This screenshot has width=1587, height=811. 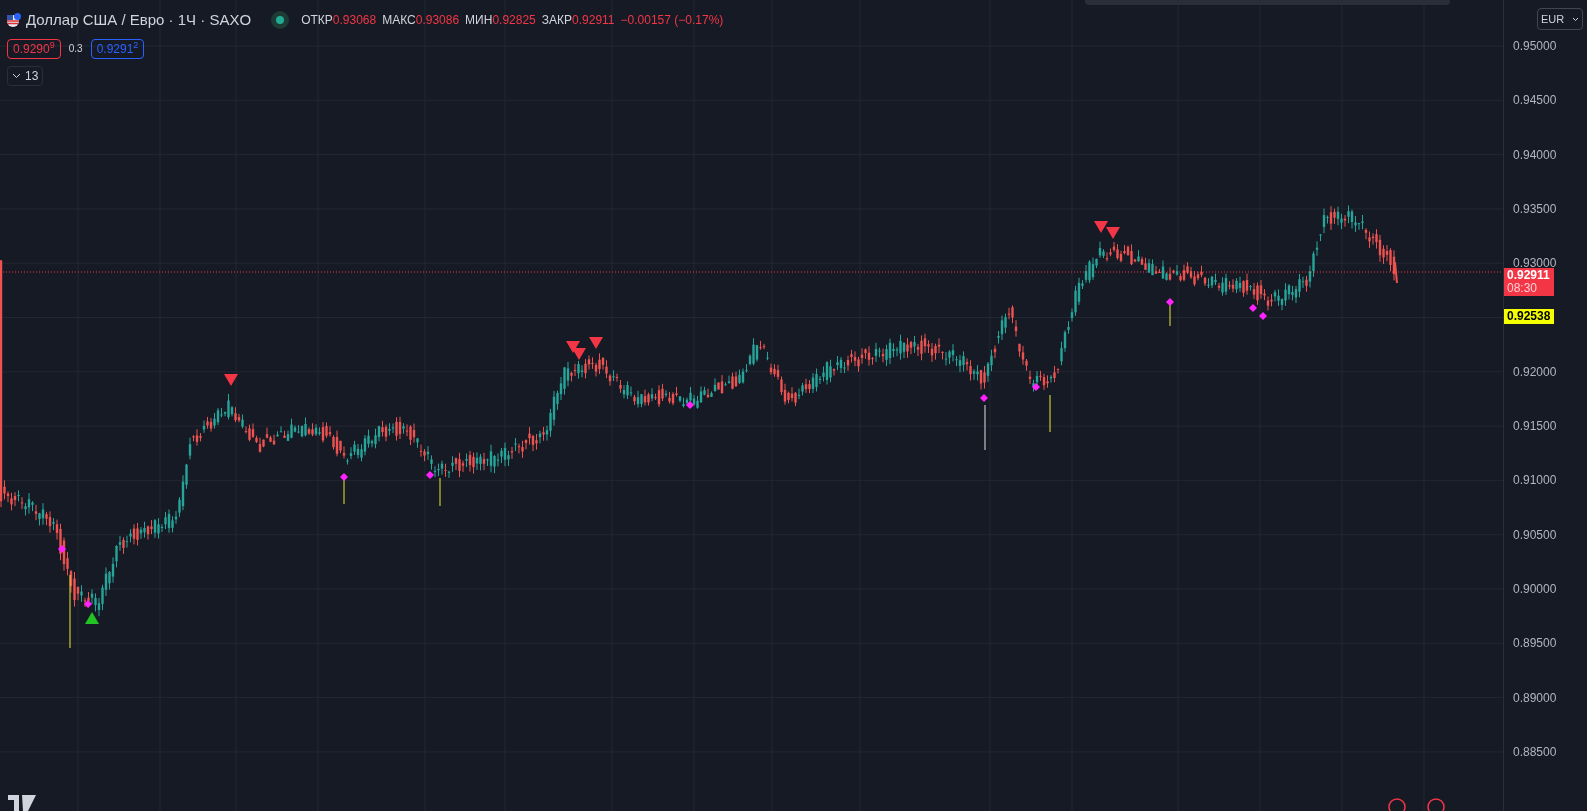 What do you see at coordinates (479, 21) in the screenshot?
I see `ohlc-label: МИН` at bounding box center [479, 21].